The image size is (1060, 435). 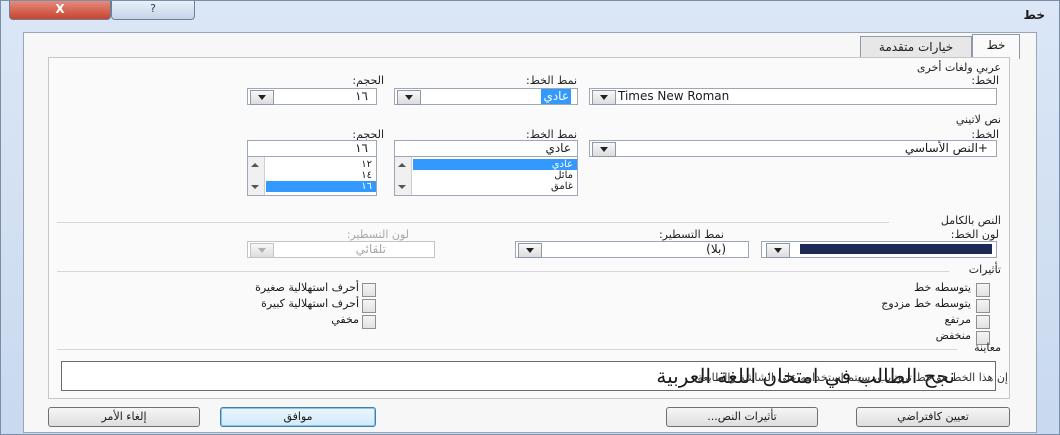 I want to click on latin-size-scrollbar, so click(x=256, y=176).